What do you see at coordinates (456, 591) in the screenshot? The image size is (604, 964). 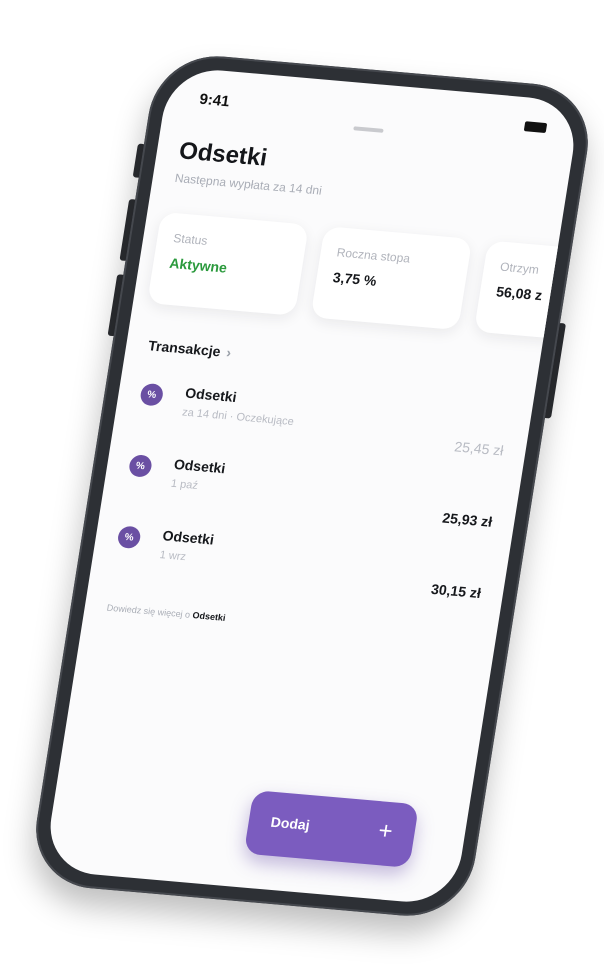 I see `transaction-amount: 30,15 zł` at bounding box center [456, 591].